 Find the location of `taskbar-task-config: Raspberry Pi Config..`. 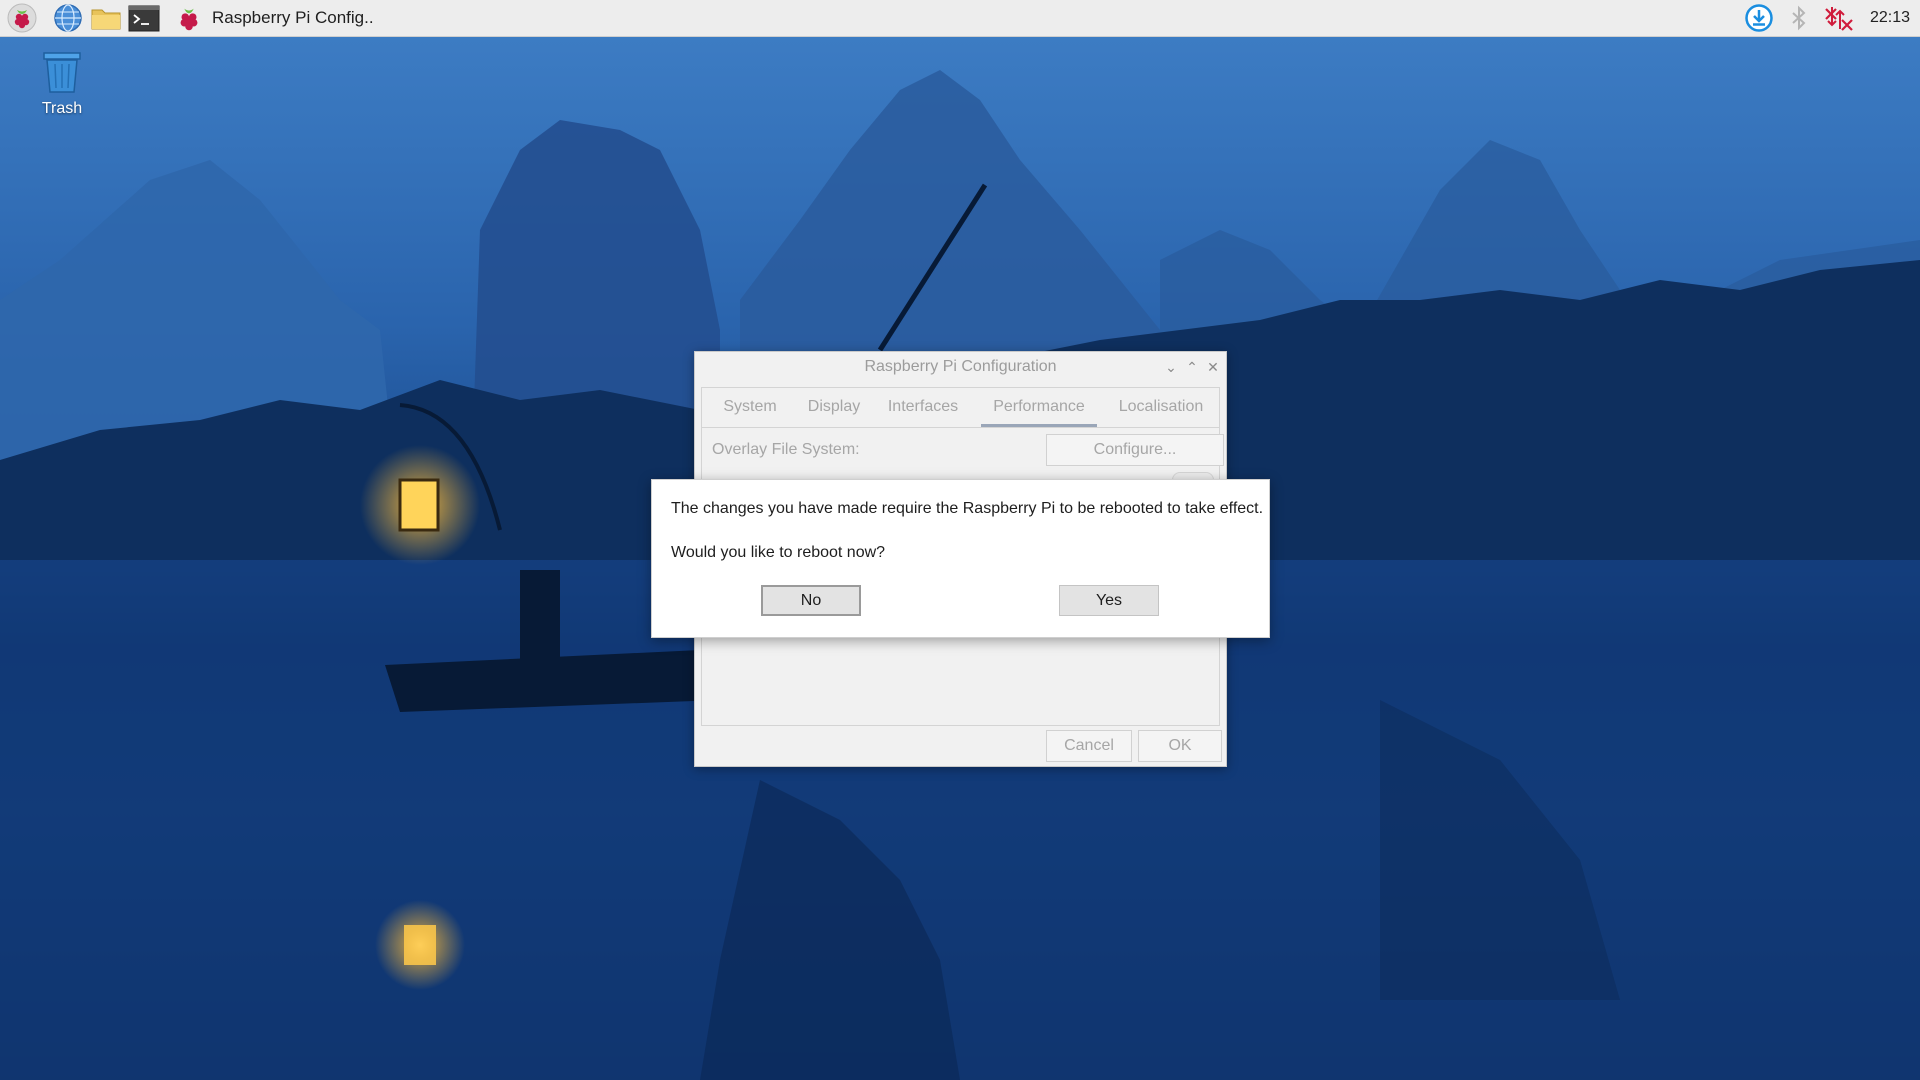

taskbar-task-config: Raspberry Pi Config.. is located at coordinates (274, 18).